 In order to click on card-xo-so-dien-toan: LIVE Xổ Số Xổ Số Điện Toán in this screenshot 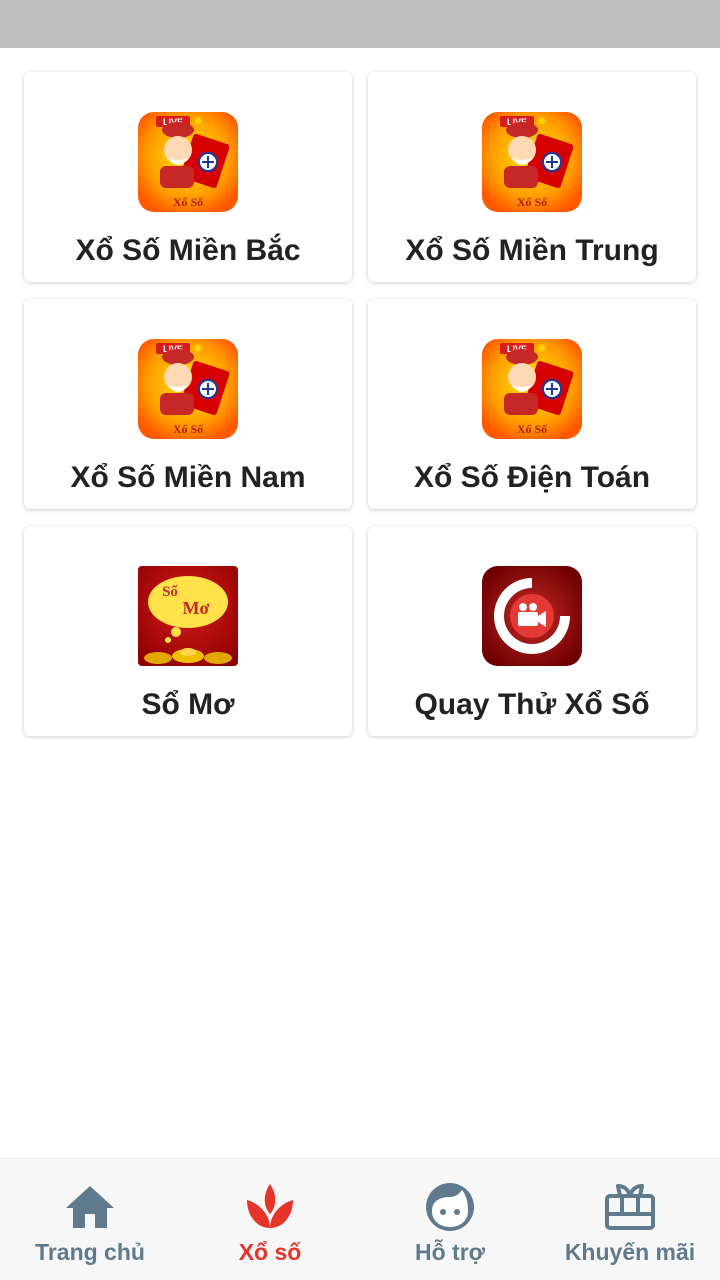, I will do `click(532, 404)`.